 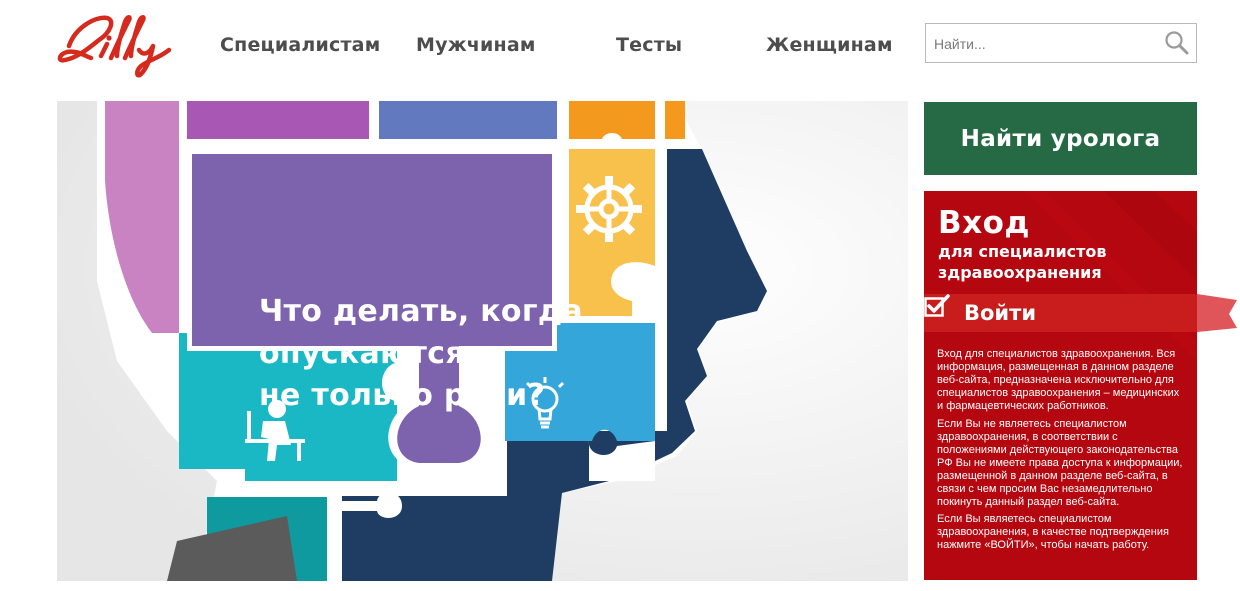 I want to click on nav-item-women: Женщинам, so click(x=829, y=45).